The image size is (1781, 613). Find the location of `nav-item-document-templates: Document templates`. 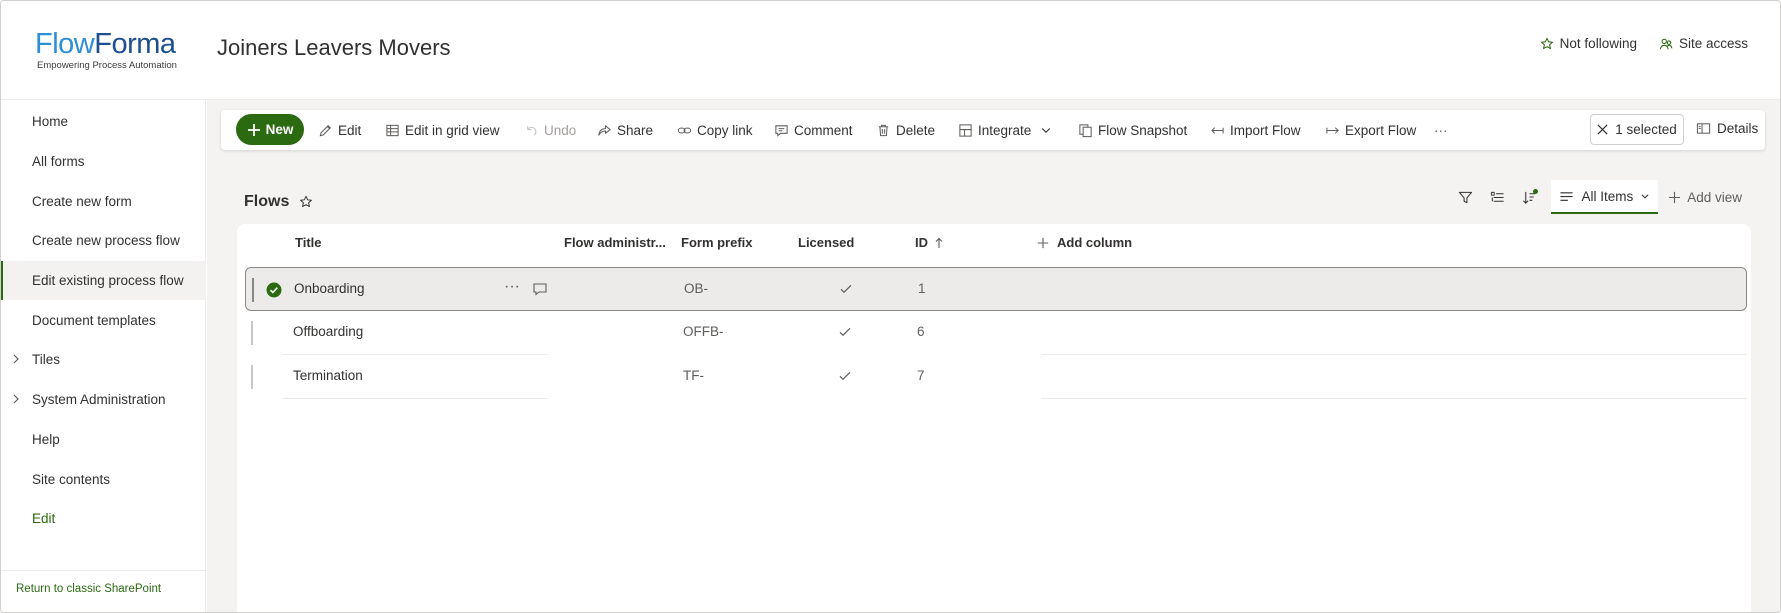

nav-item-document-templates: Document templates is located at coordinates (103, 320).